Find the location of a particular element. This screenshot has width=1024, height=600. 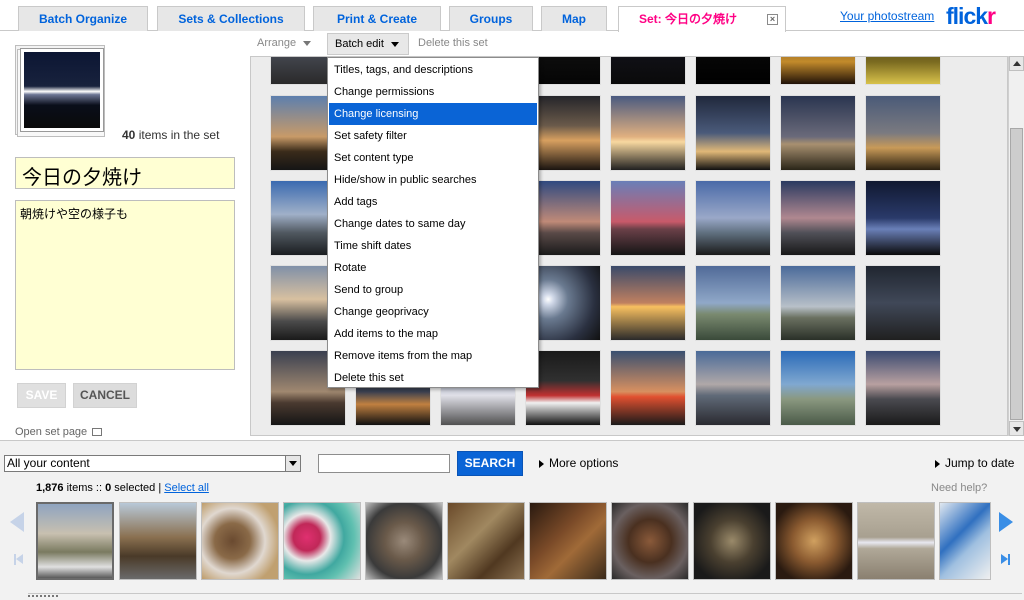

jump-to-date-toggle: Jump to date is located at coordinates (974, 463).